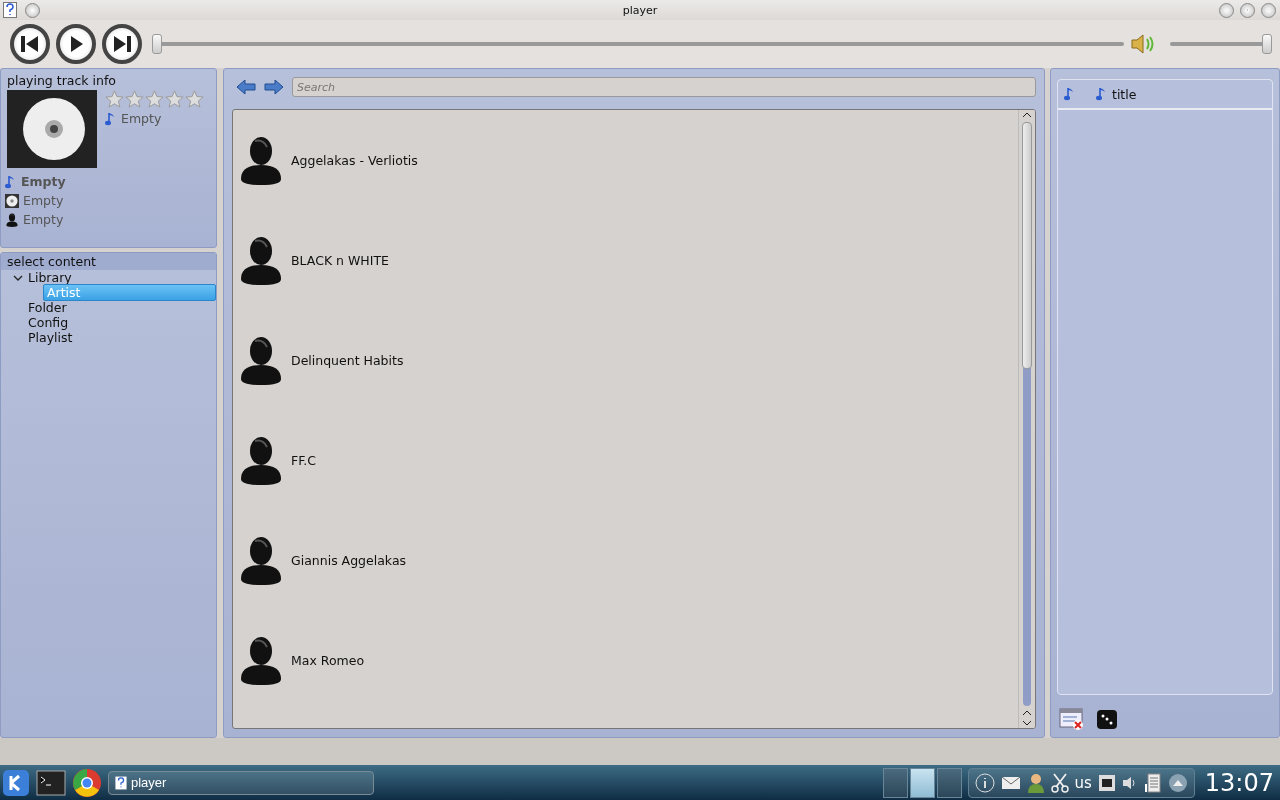 The image size is (1280, 800). I want to click on artist-name: Aggelakas - Verliotis, so click(354, 160).